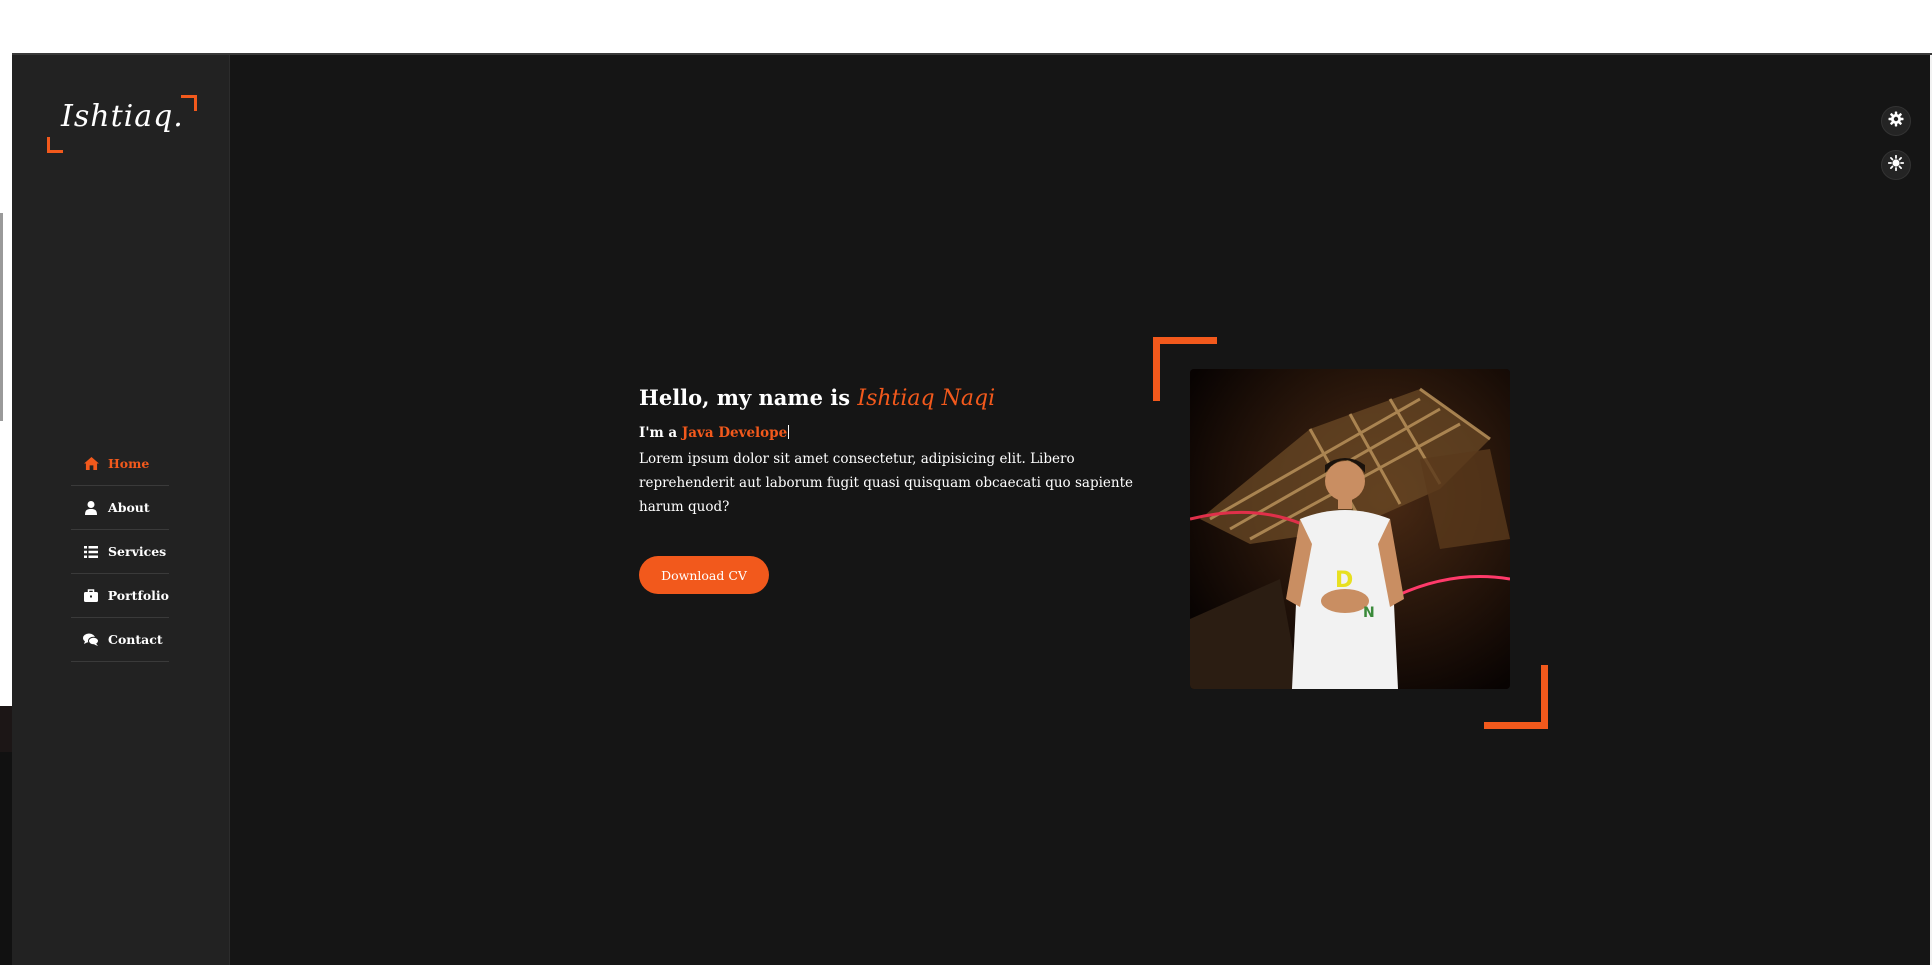 This screenshot has width=1932, height=965. I want to click on sun-icon, so click(1896, 164).